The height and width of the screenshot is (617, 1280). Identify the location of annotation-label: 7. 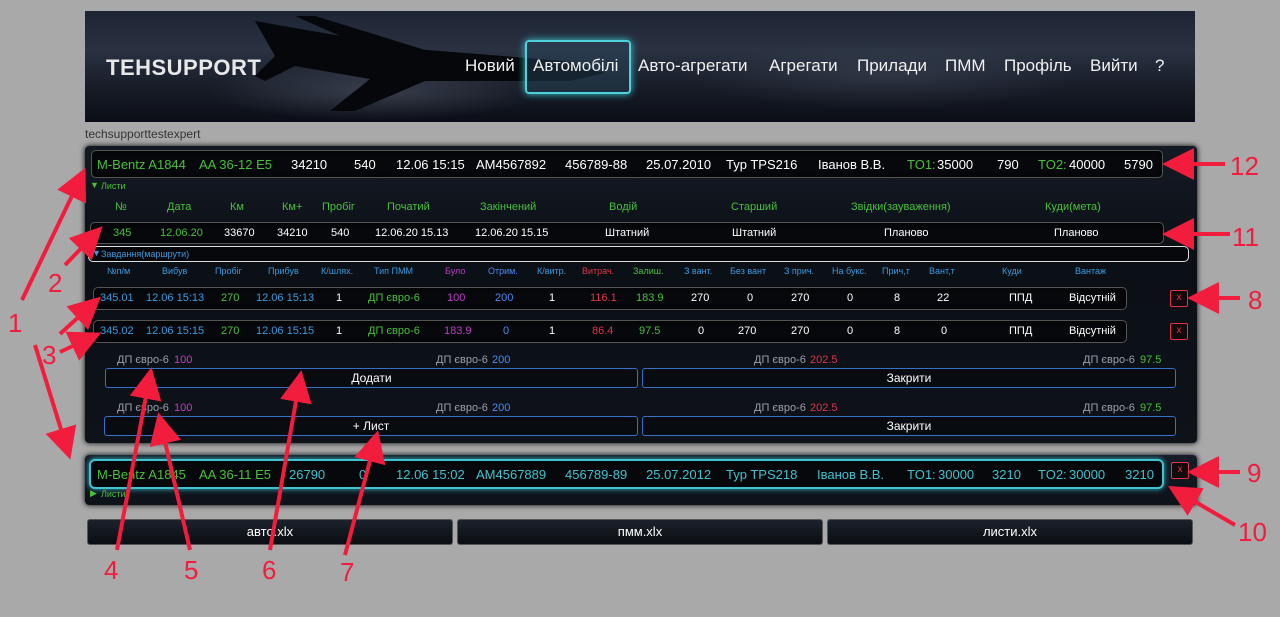
(347, 572).